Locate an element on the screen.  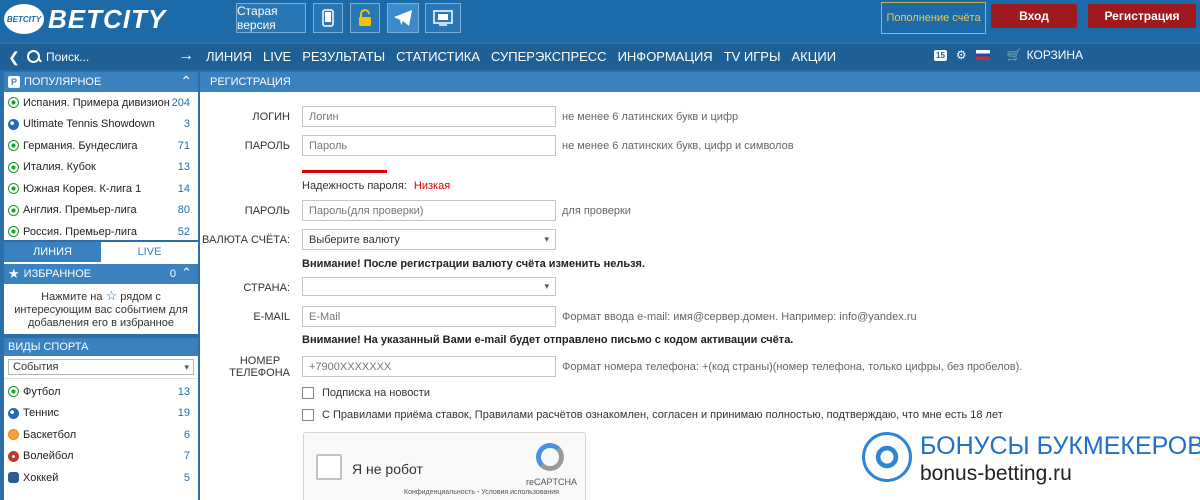
font-size-badge: 15 is located at coordinates (940, 55).